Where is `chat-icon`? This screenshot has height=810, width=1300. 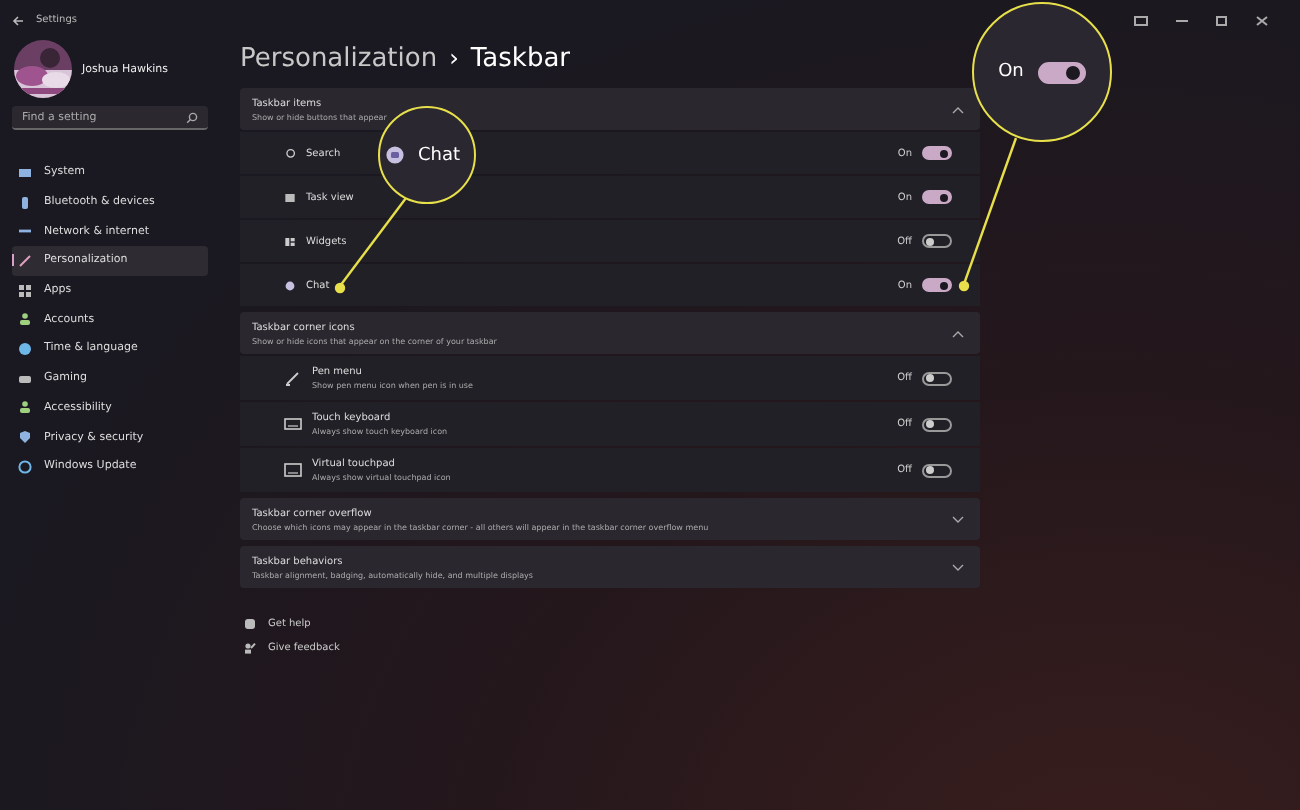
chat-icon is located at coordinates (394, 155).